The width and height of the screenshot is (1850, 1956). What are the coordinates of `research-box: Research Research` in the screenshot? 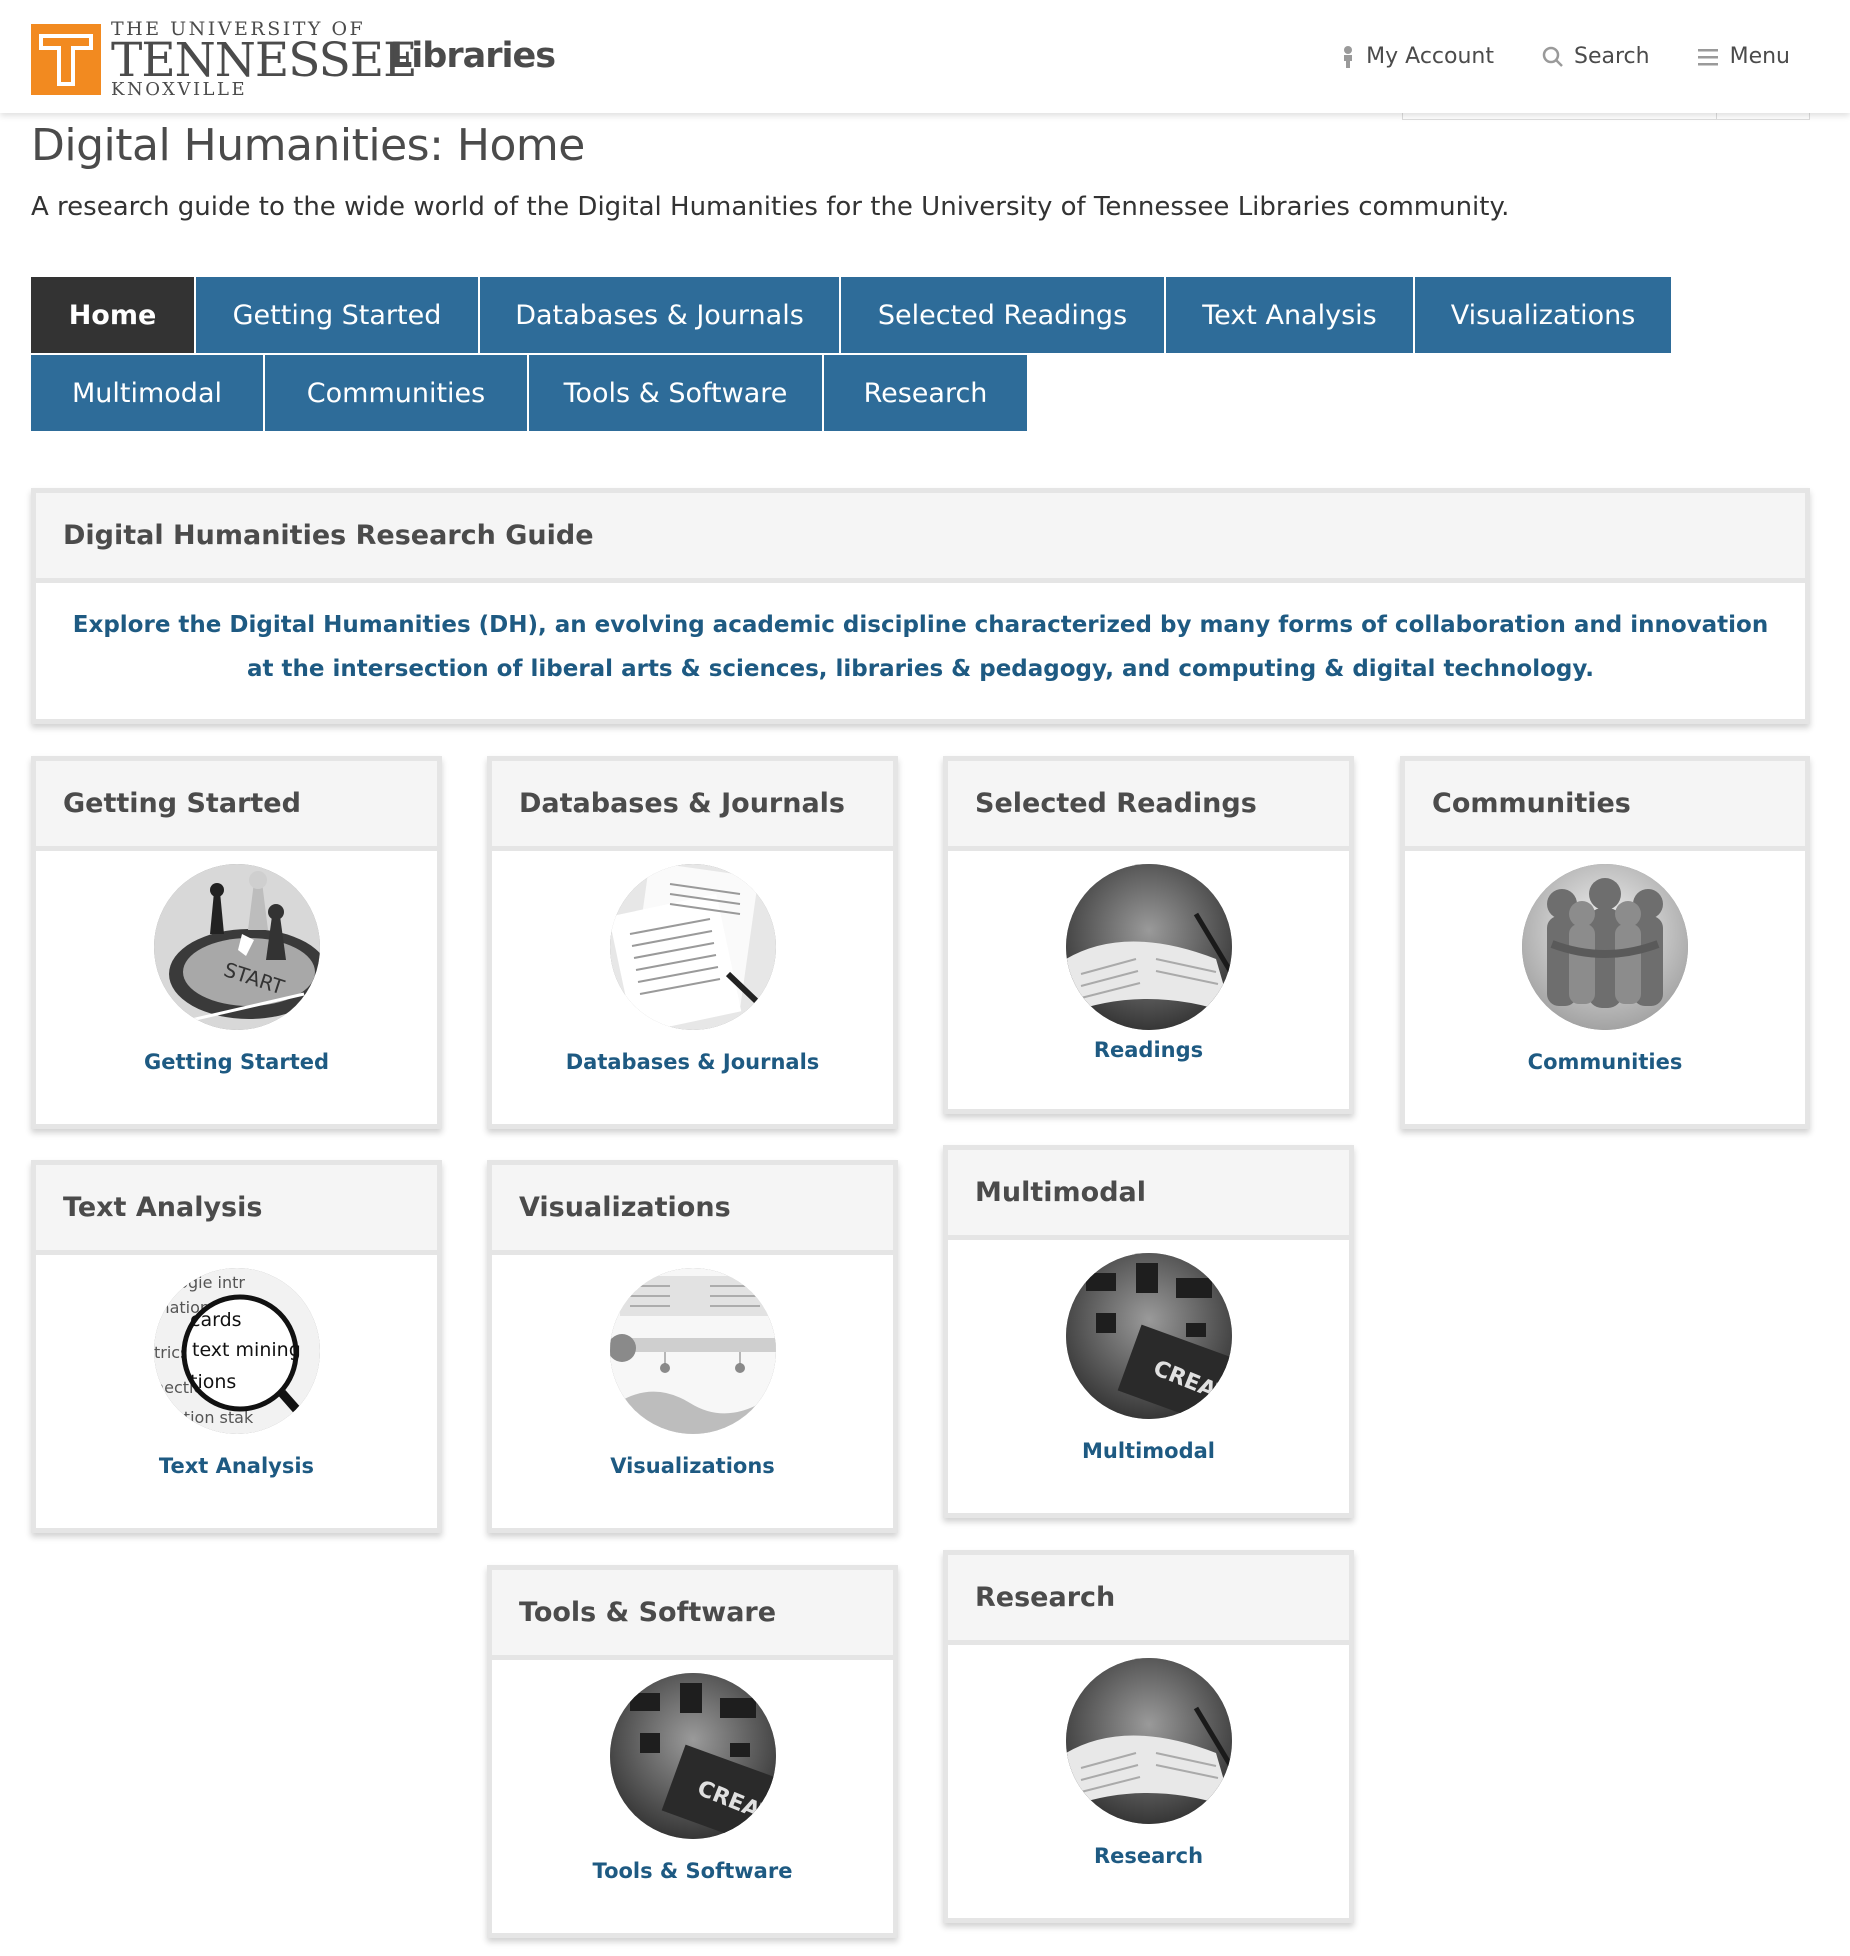 It's located at (1148, 1736).